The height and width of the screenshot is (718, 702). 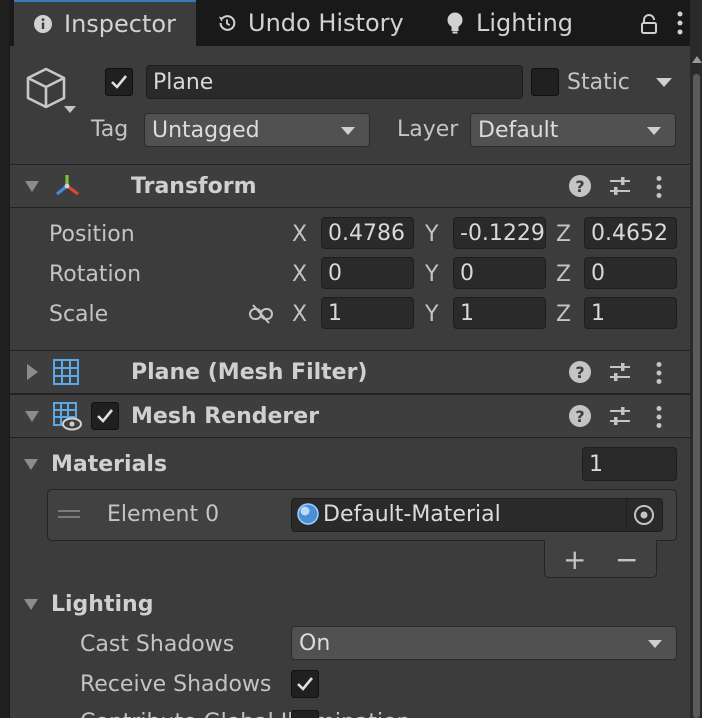 I want to click on add-element-button: +, so click(x=574, y=559).